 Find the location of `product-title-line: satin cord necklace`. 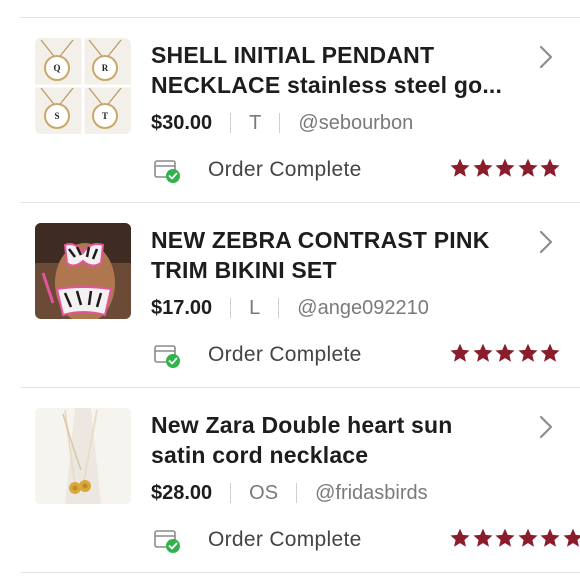

product-title-line: satin cord necklace is located at coordinates (260, 455).